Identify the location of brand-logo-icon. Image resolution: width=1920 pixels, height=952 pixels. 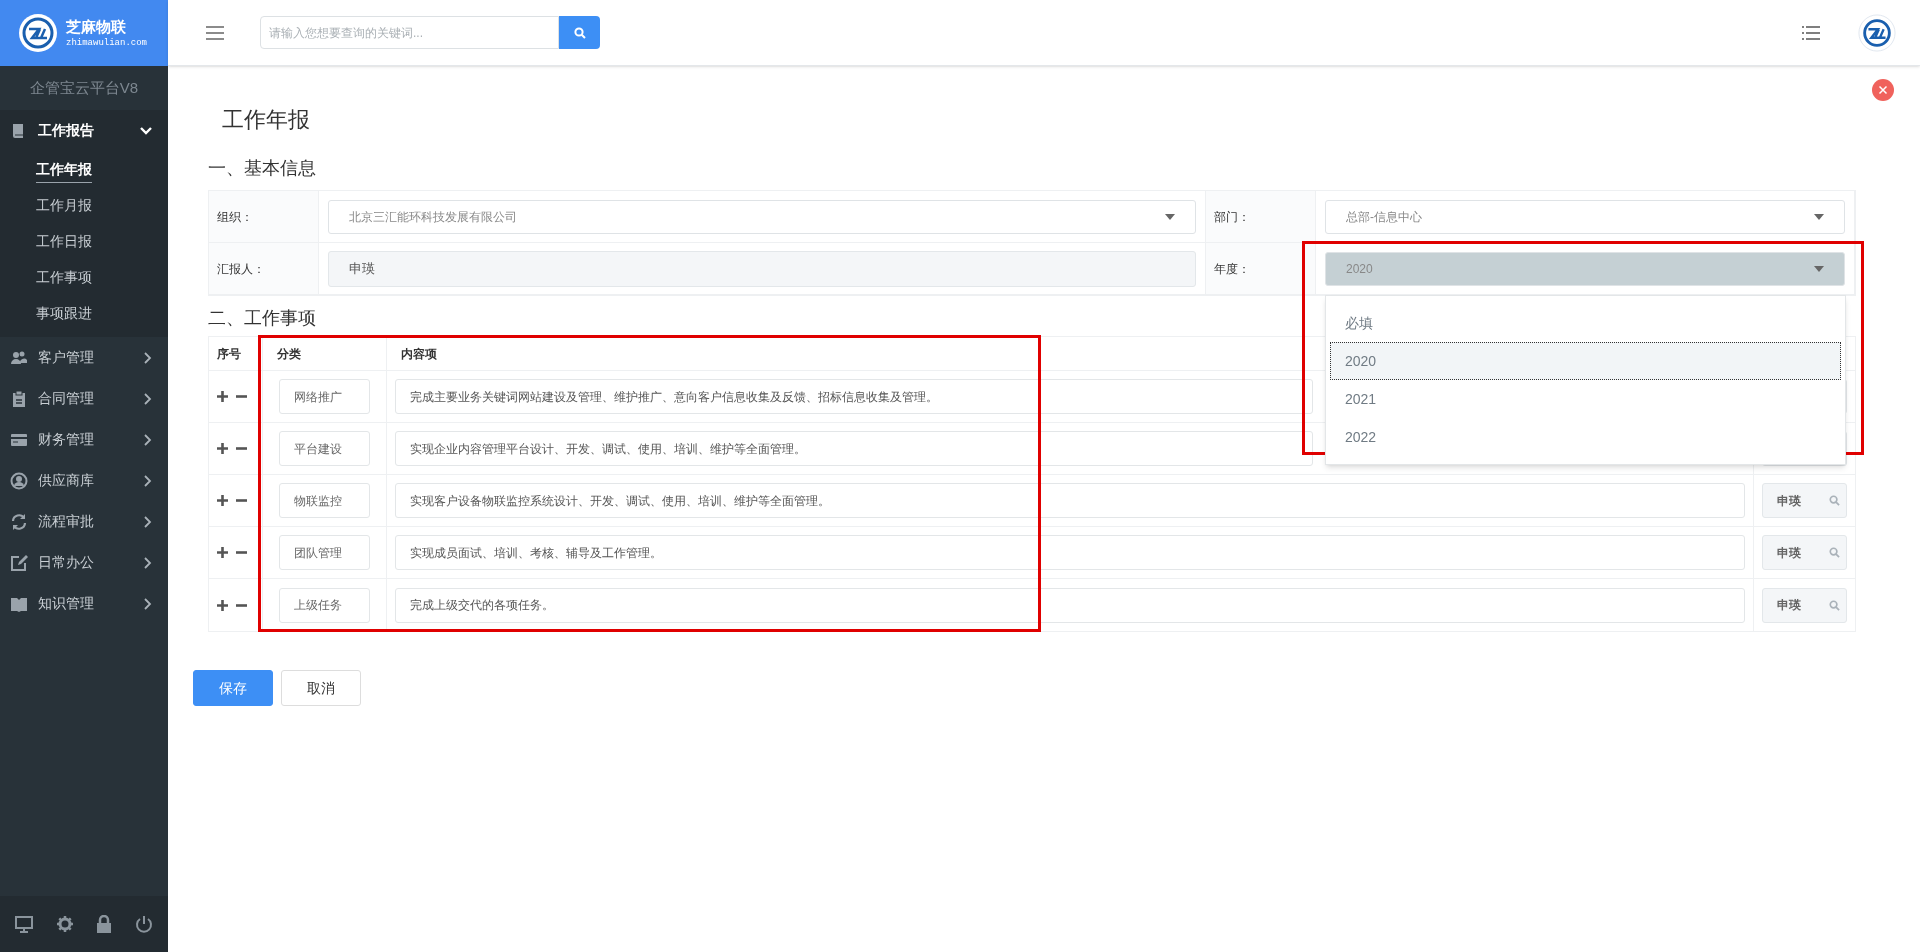
(38, 33).